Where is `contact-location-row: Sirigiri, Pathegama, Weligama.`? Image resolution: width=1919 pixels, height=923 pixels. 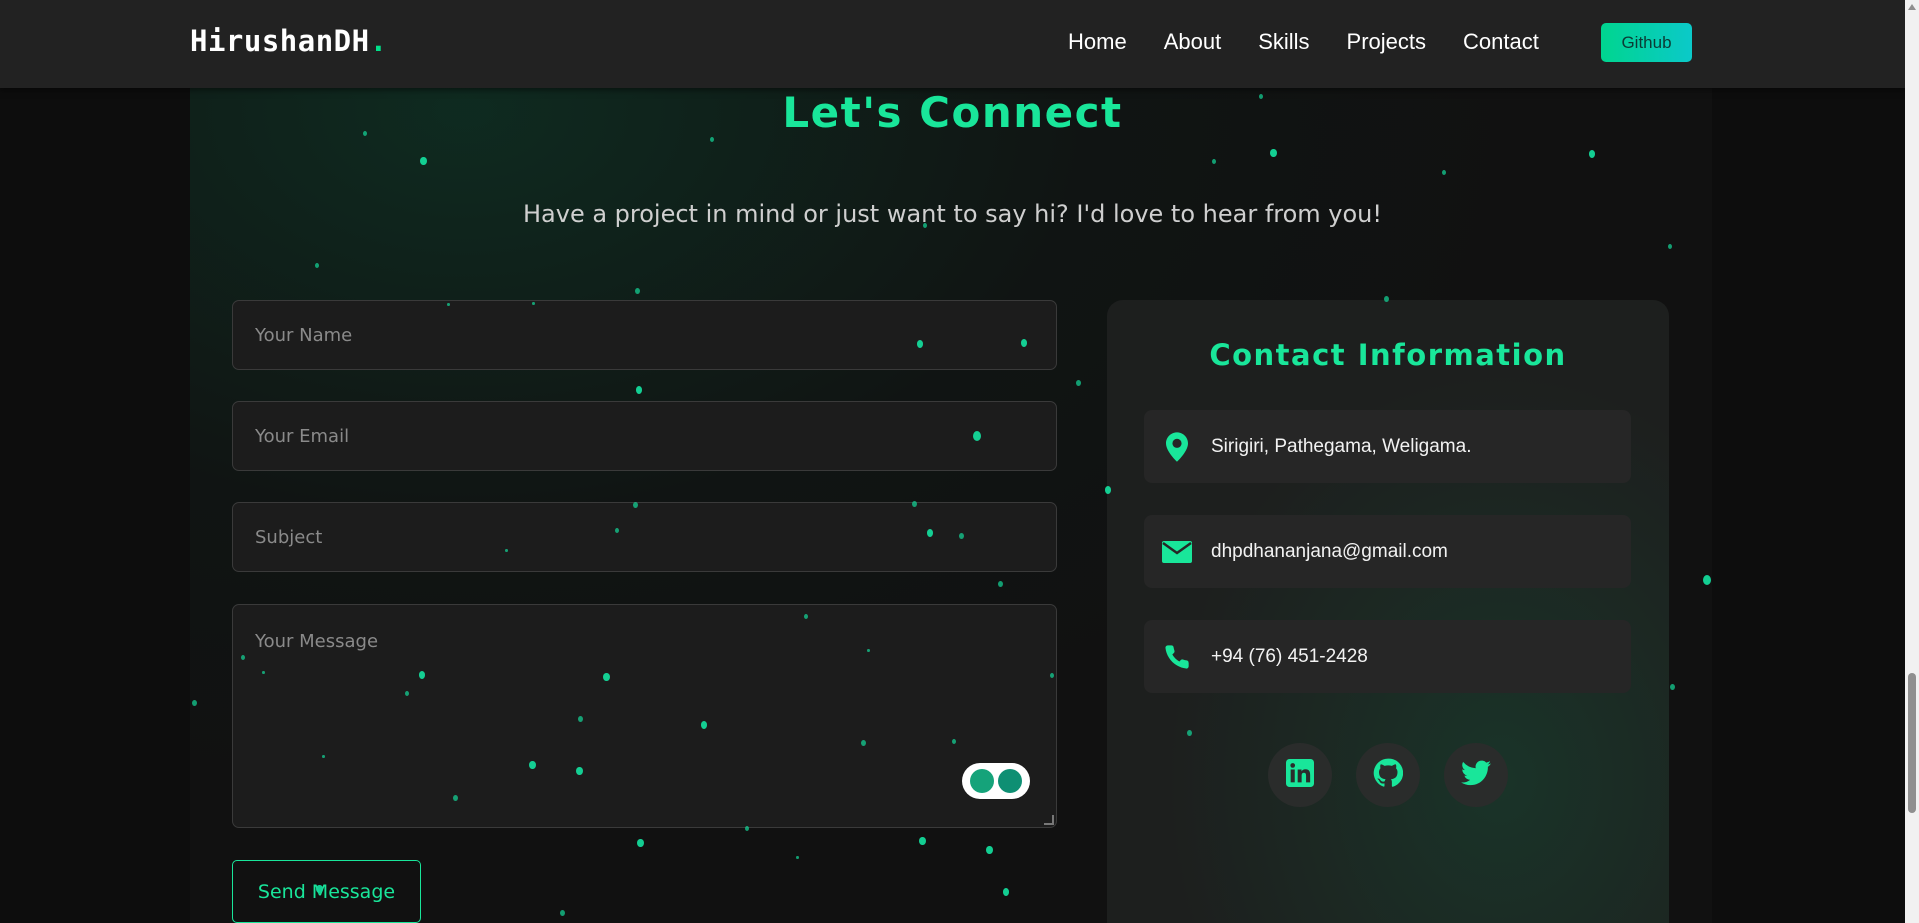 contact-location-row: Sirigiri, Pathegama, Weligama. is located at coordinates (1387, 446).